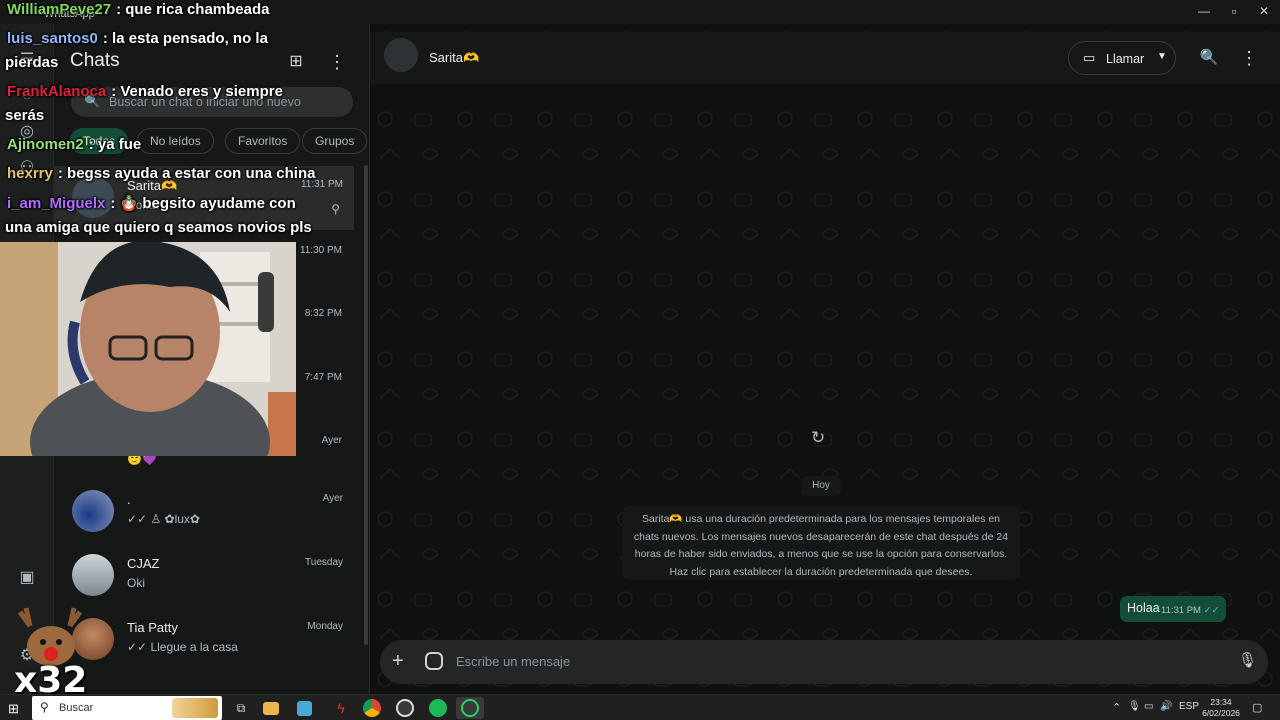 This screenshot has height=720, width=1280. Describe the element at coordinates (438, 708) in the screenshot. I see `spotify-icon` at that location.